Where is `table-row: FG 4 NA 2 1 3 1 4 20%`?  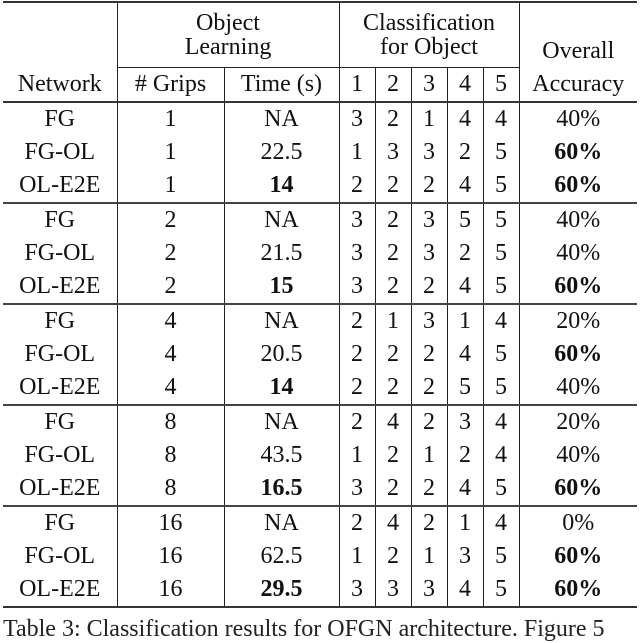 table-row: FG 4 NA 2 1 3 1 4 20% is located at coordinates (320, 320).